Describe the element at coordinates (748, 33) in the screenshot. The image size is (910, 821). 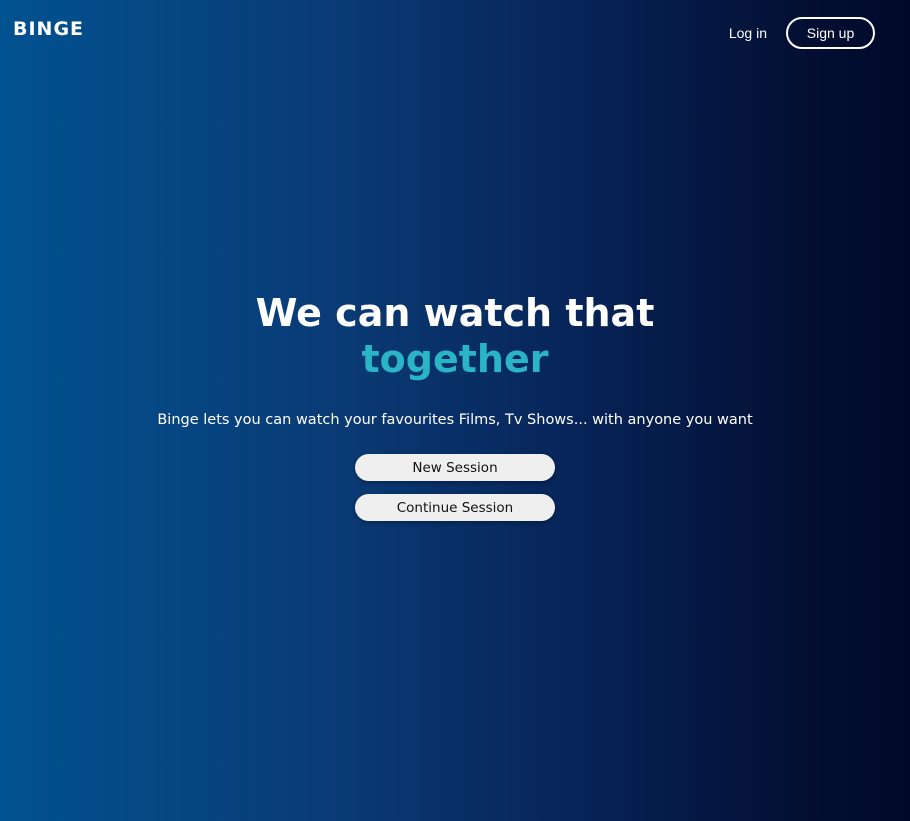
I see `login-link: Log in` at that location.